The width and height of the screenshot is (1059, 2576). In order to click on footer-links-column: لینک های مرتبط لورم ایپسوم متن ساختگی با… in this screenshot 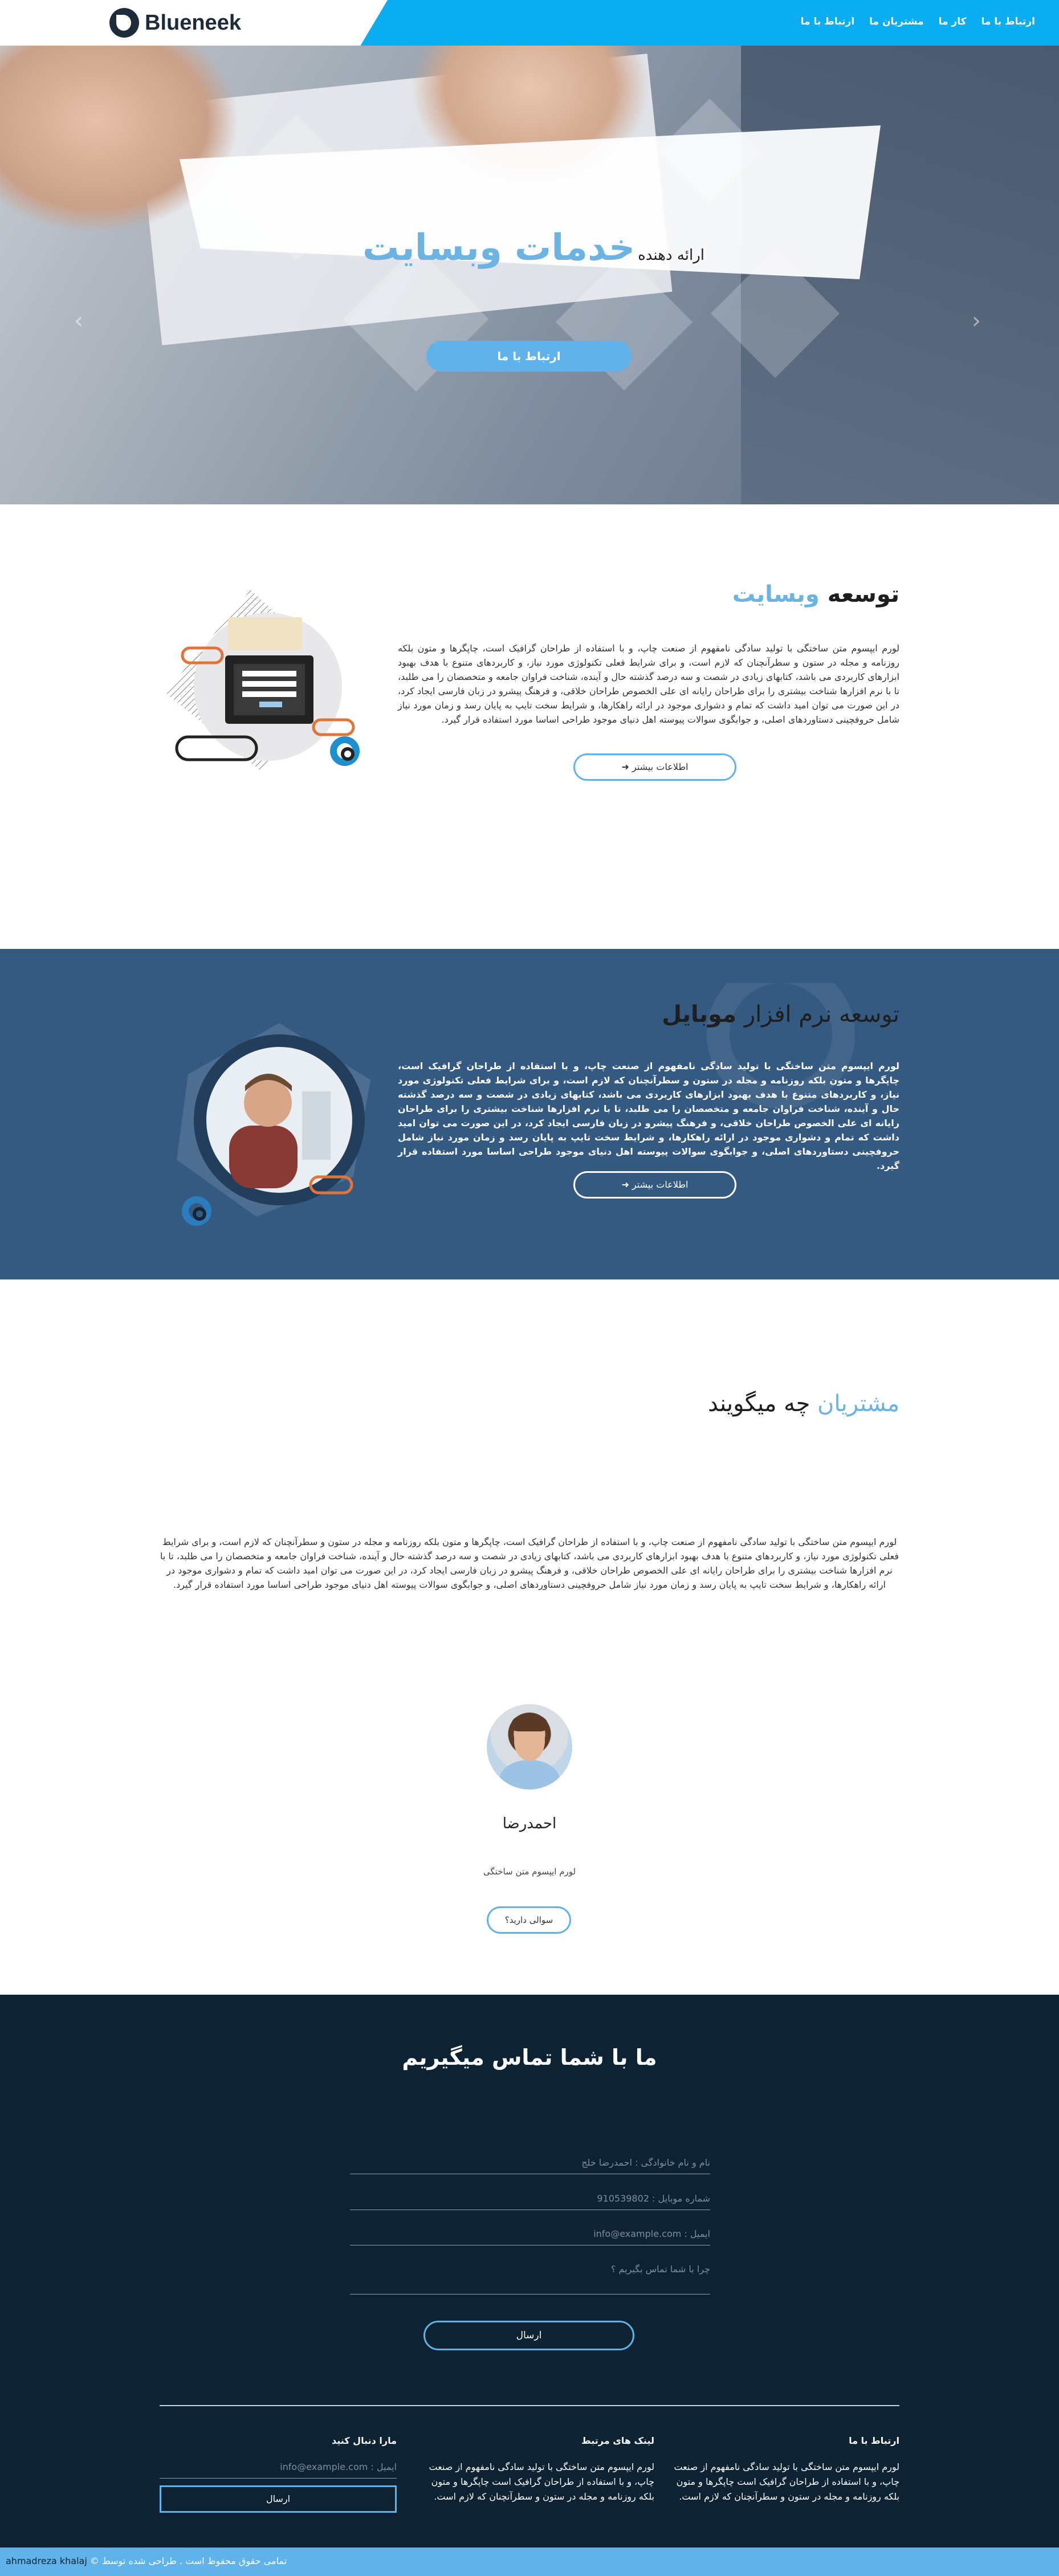, I will do `click(540, 2469)`.